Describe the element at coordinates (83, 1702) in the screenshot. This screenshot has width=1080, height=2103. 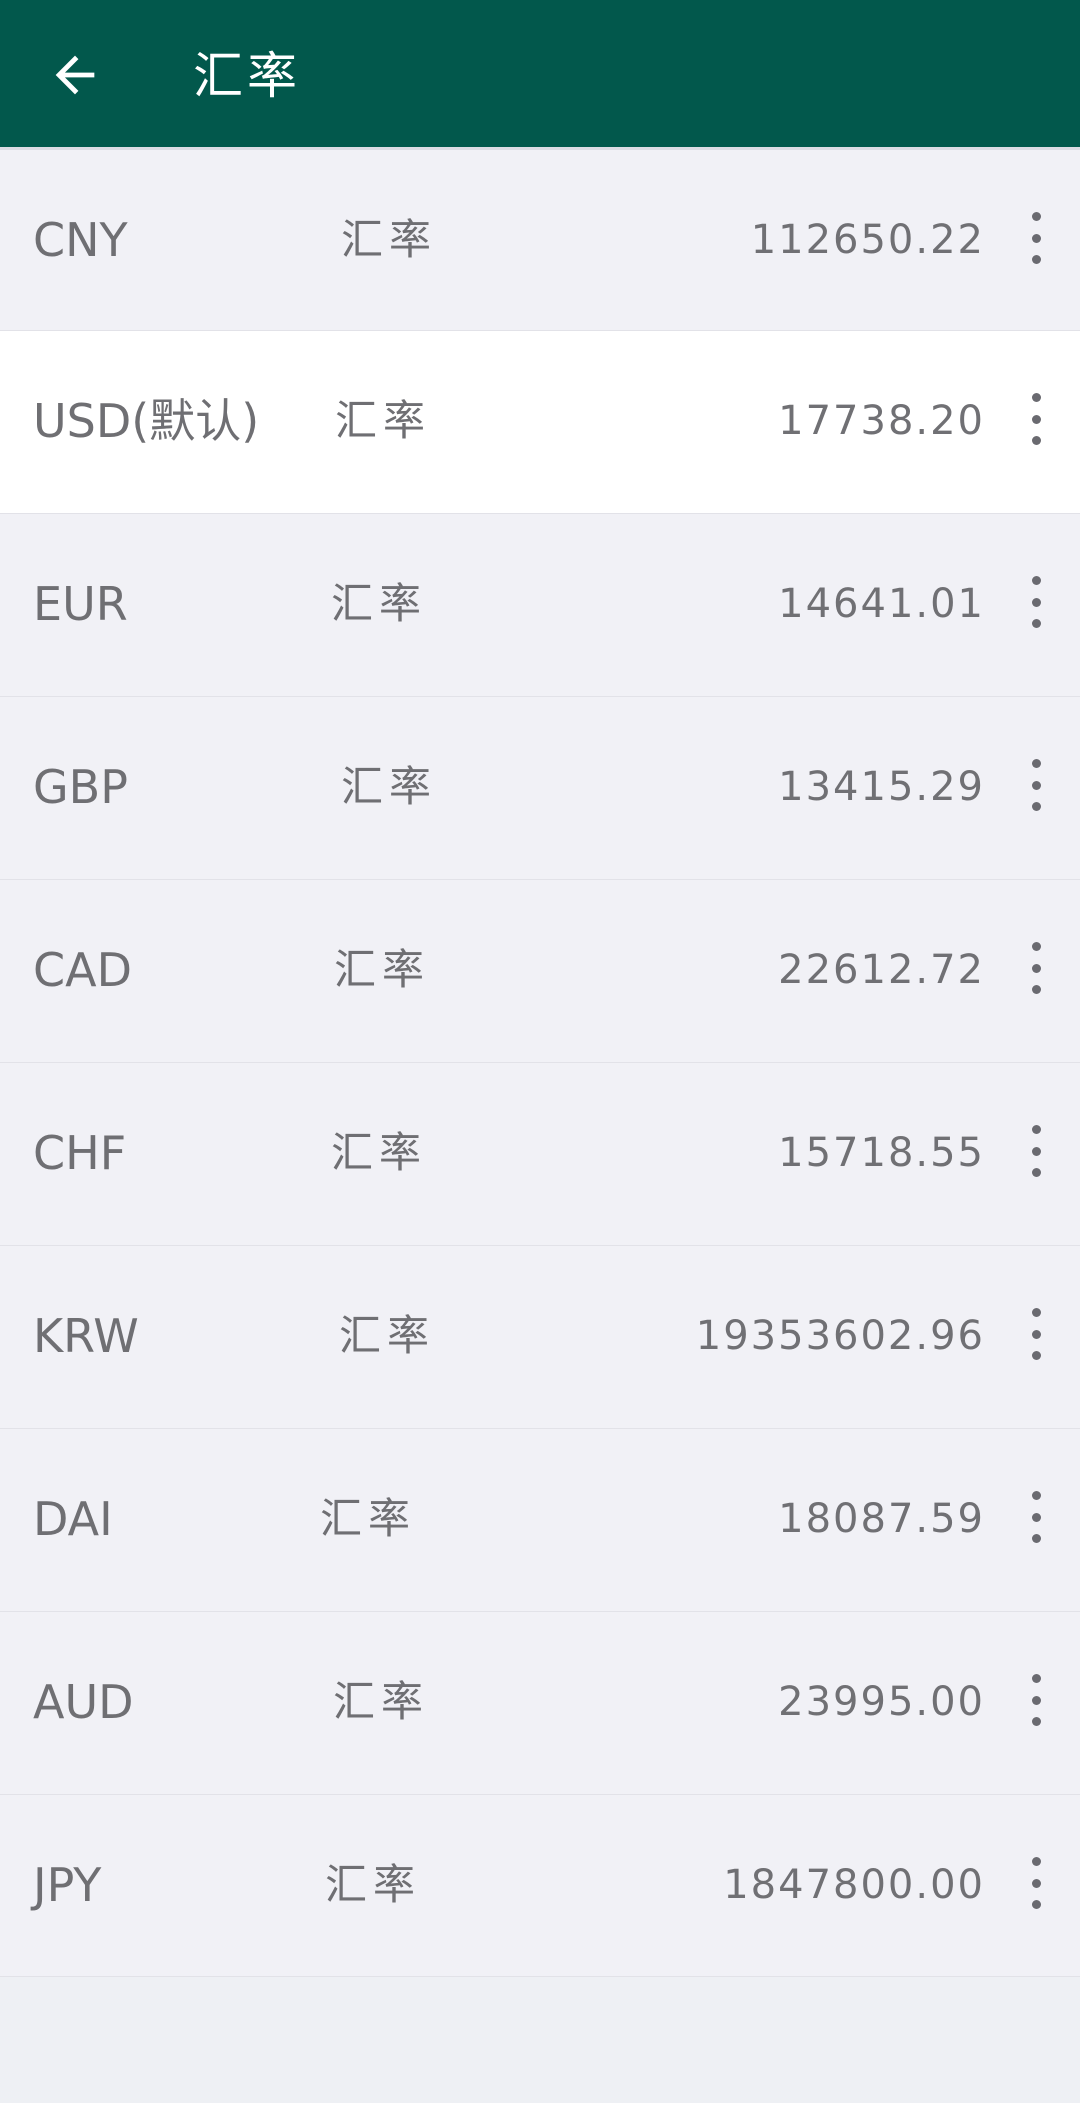
I see `currency-code: AUD` at that location.